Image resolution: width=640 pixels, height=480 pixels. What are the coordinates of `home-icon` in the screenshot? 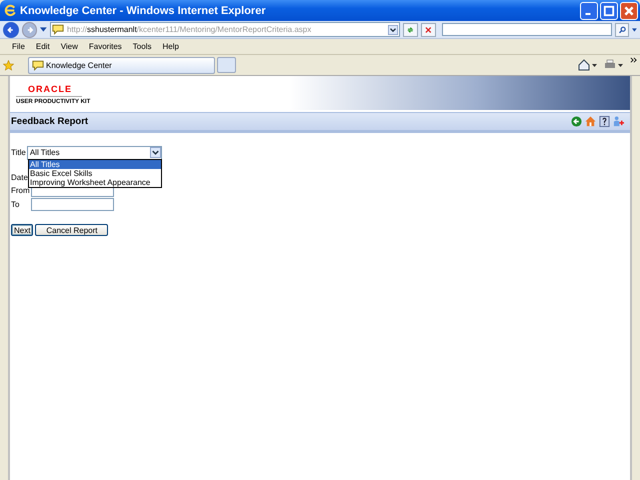 It's located at (588, 65).